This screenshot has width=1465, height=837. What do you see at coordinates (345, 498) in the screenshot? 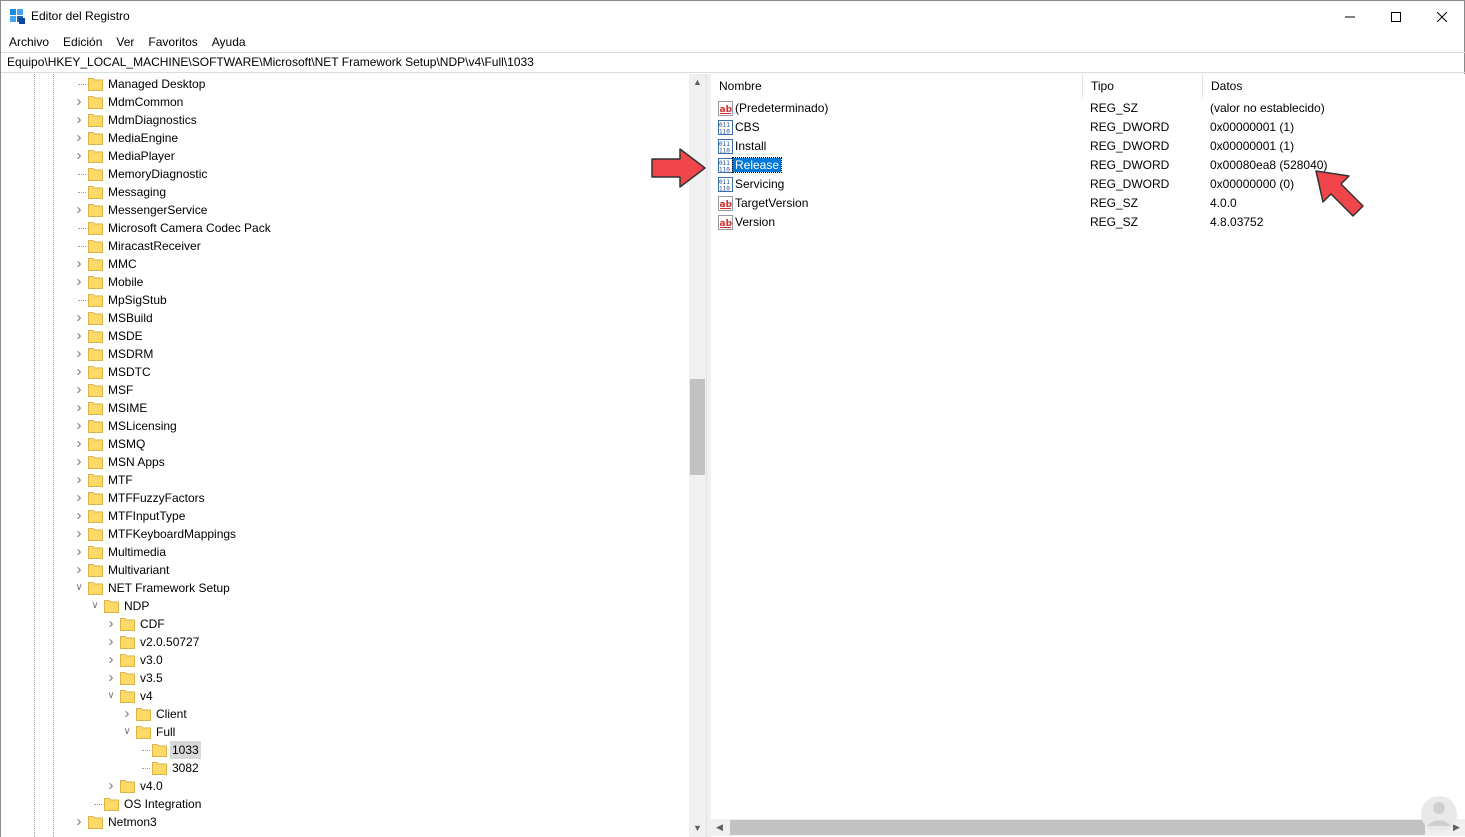
I see `tree-item: › MTFFuzzyFactors` at bounding box center [345, 498].